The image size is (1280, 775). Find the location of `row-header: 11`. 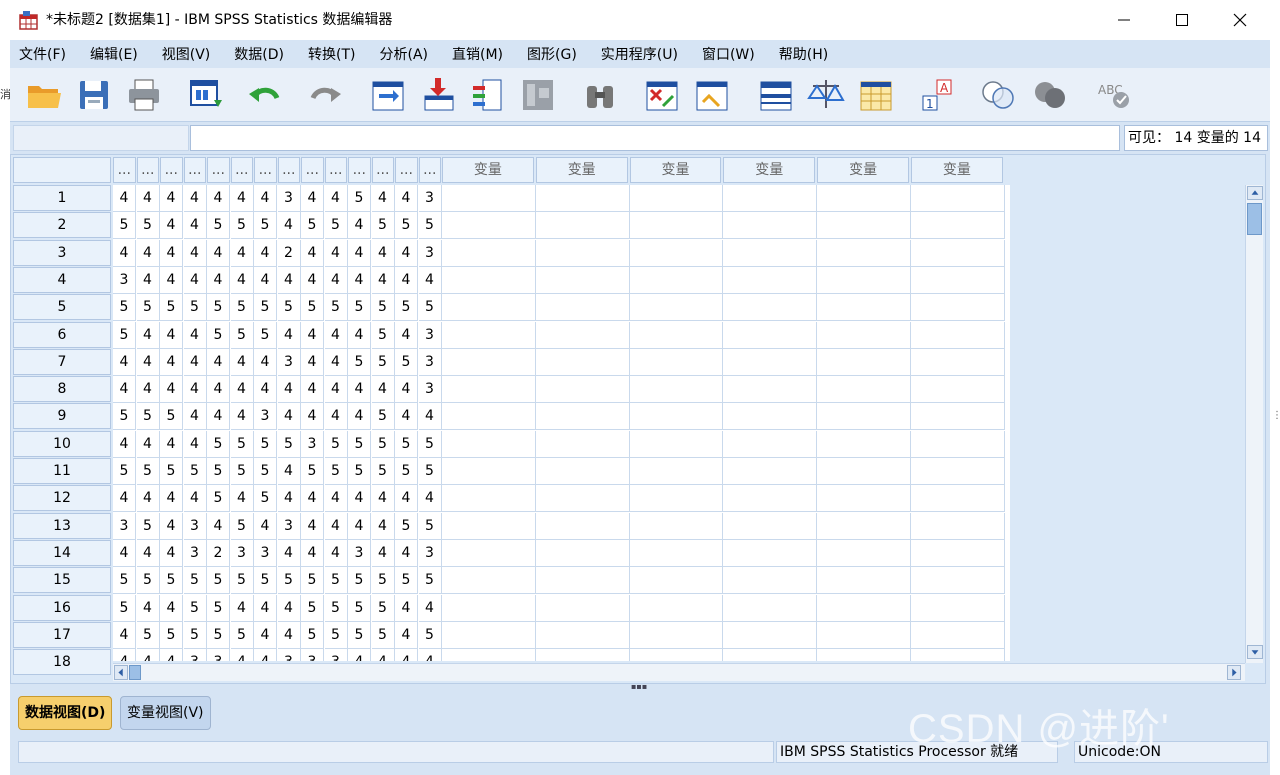

row-header: 11 is located at coordinates (62, 471).